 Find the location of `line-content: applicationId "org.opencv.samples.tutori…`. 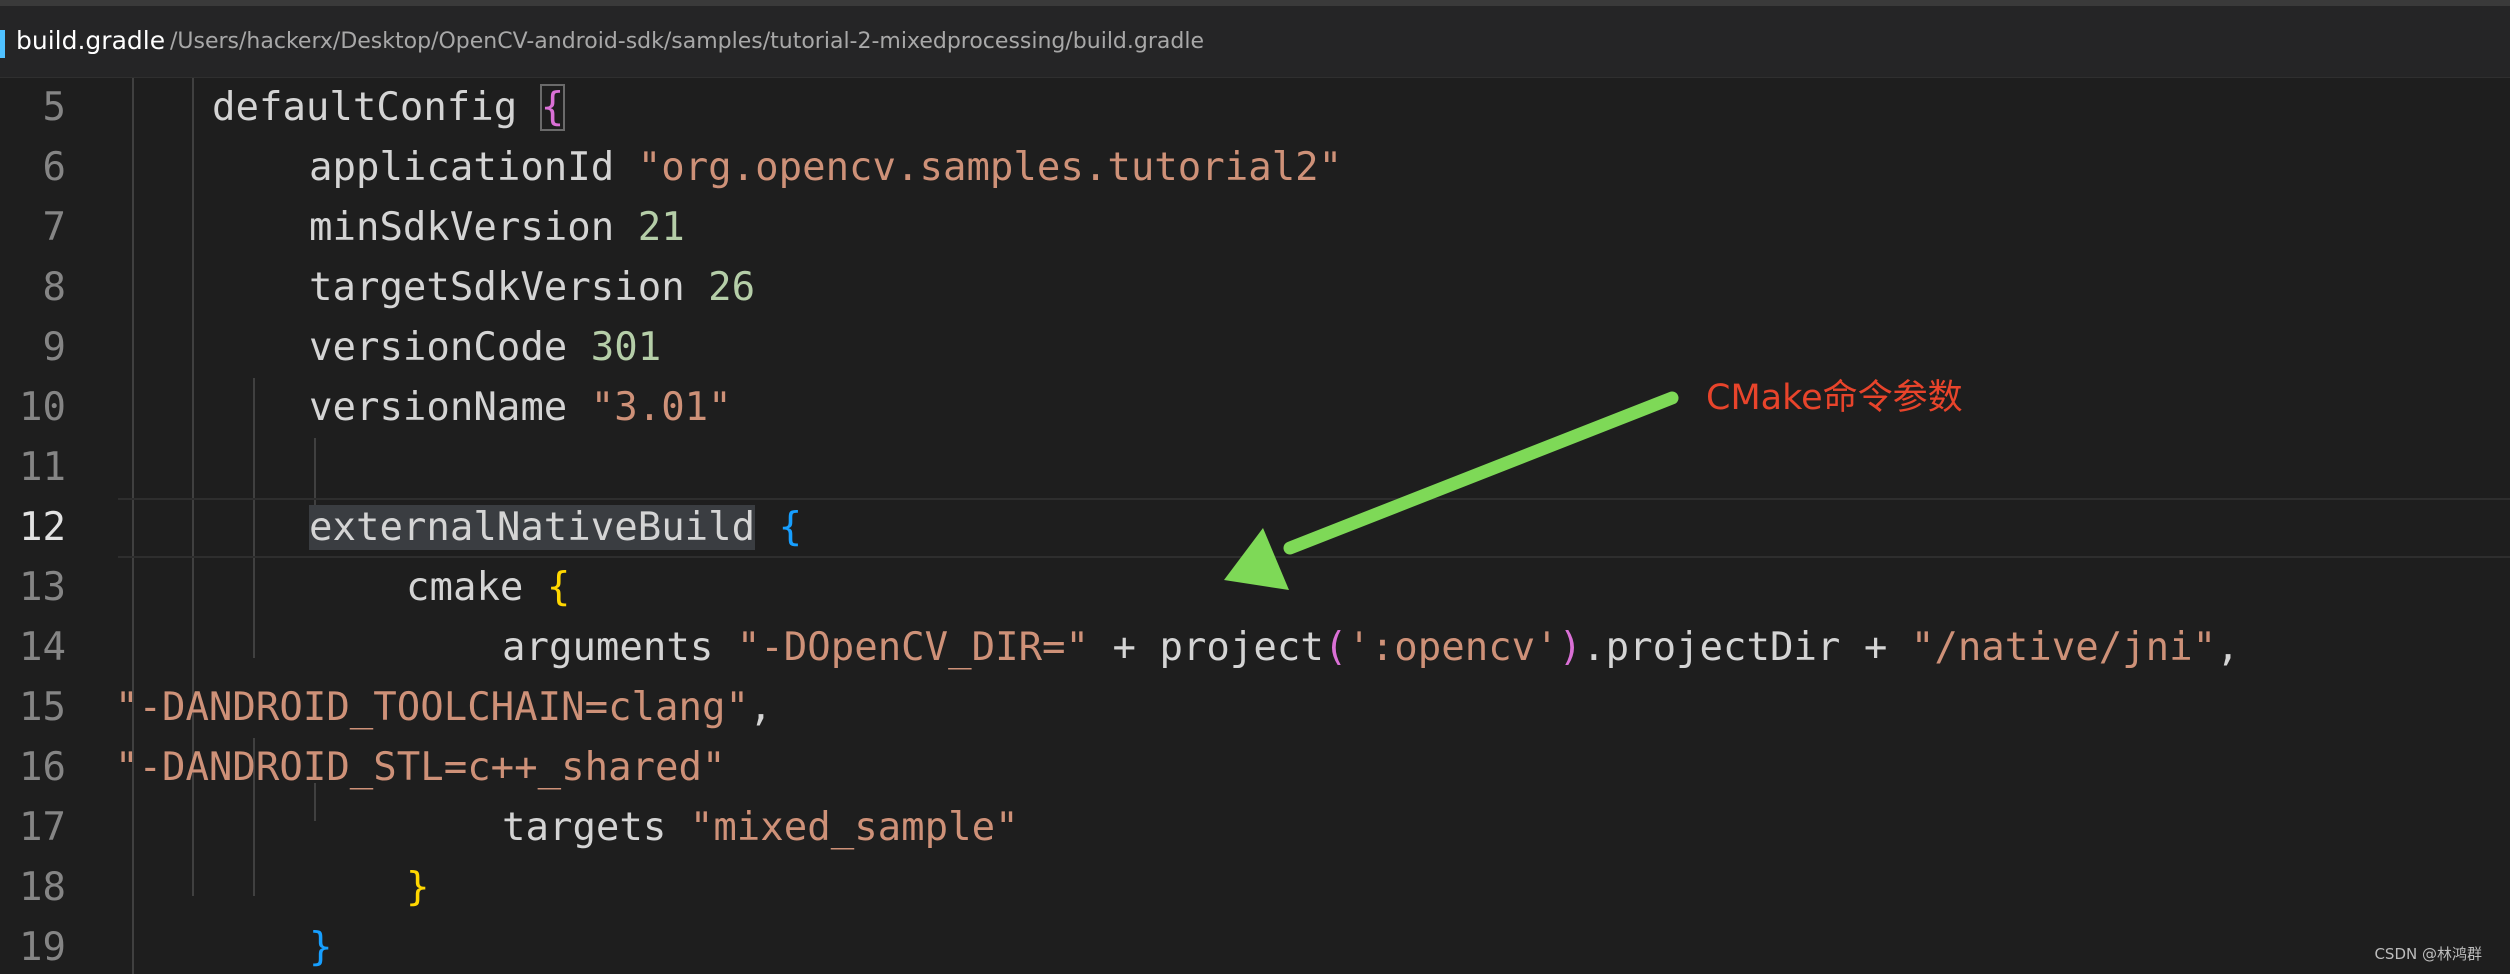

line-content: applicationId "org.opencv.samples.tutori… is located at coordinates (825, 168).